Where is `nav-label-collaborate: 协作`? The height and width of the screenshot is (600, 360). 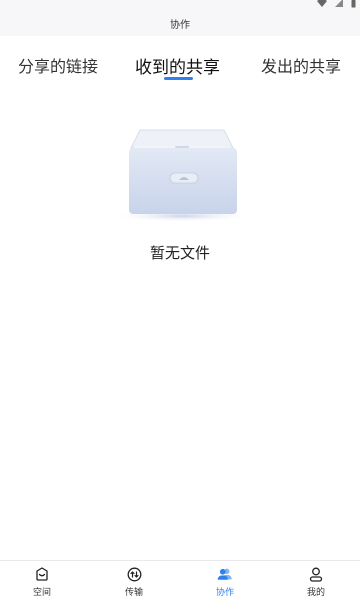
nav-label-collaborate: 协作 is located at coordinates (224, 593).